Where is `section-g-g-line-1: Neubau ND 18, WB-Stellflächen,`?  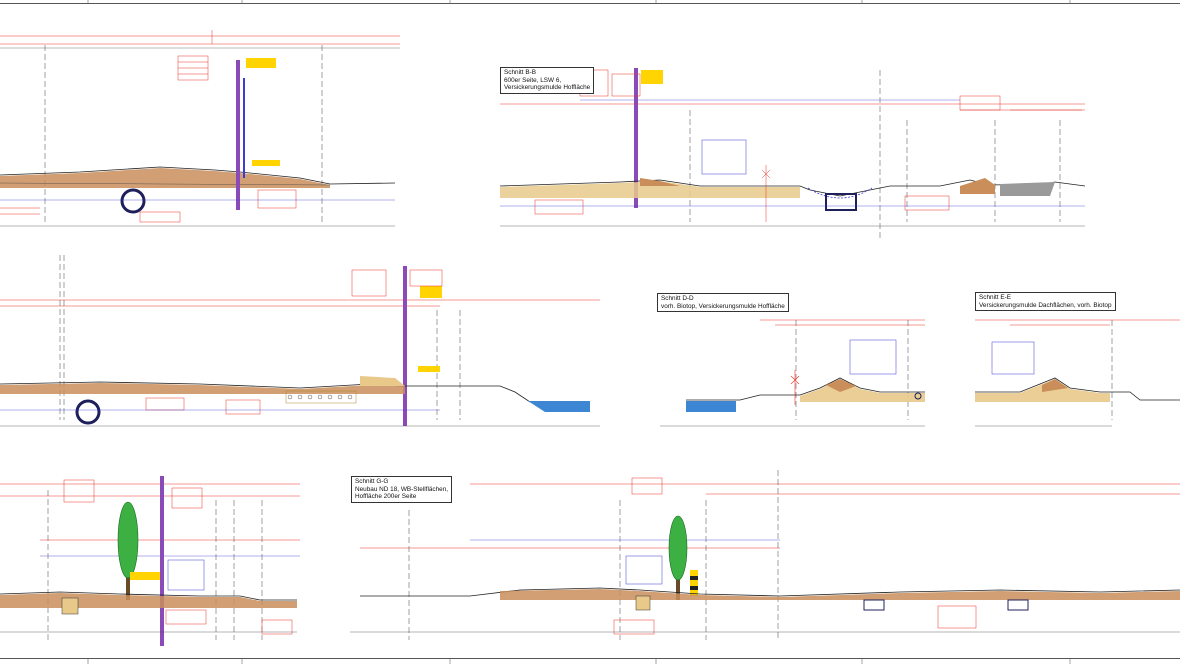 section-g-g-line-1: Neubau ND 18, WB-Stellflächen, is located at coordinates (402, 489).